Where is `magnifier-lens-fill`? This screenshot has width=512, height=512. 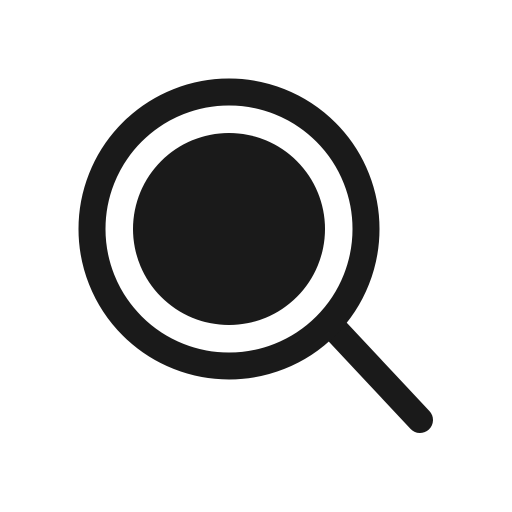 magnifier-lens-fill is located at coordinates (229, 229).